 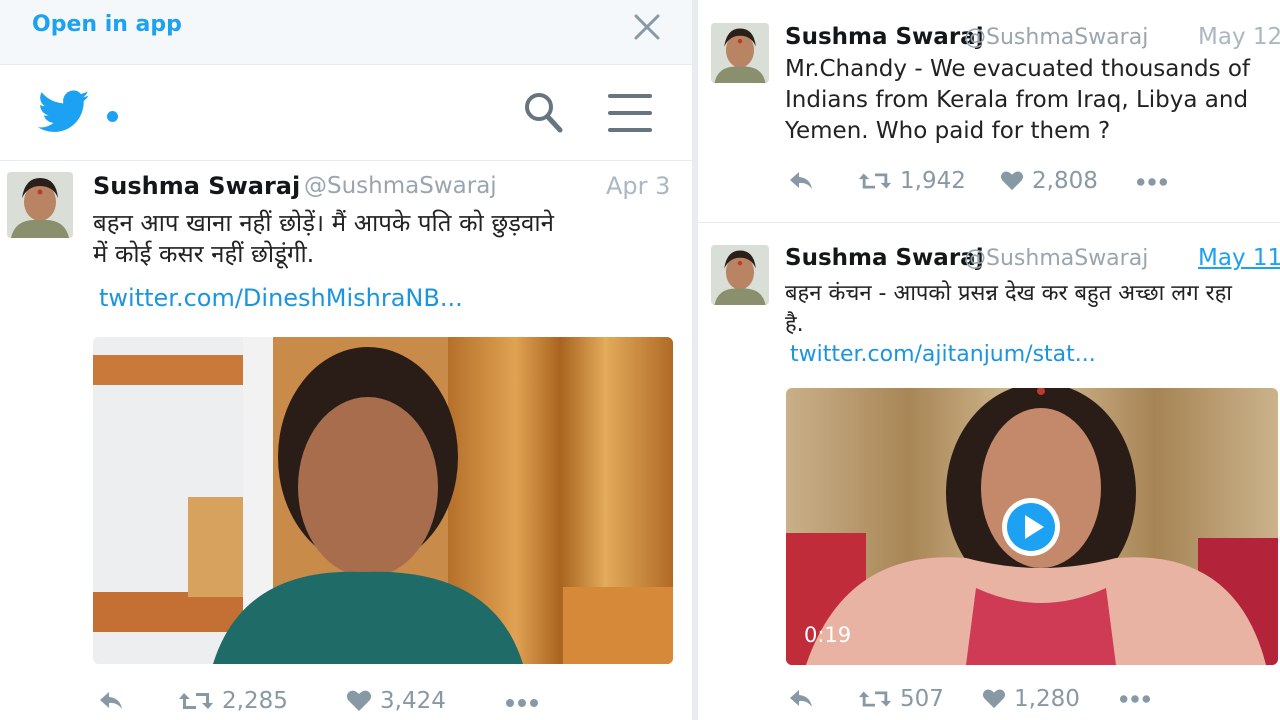 What do you see at coordinates (346, 32) in the screenshot?
I see `open-in-app-banner: Open in app` at bounding box center [346, 32].